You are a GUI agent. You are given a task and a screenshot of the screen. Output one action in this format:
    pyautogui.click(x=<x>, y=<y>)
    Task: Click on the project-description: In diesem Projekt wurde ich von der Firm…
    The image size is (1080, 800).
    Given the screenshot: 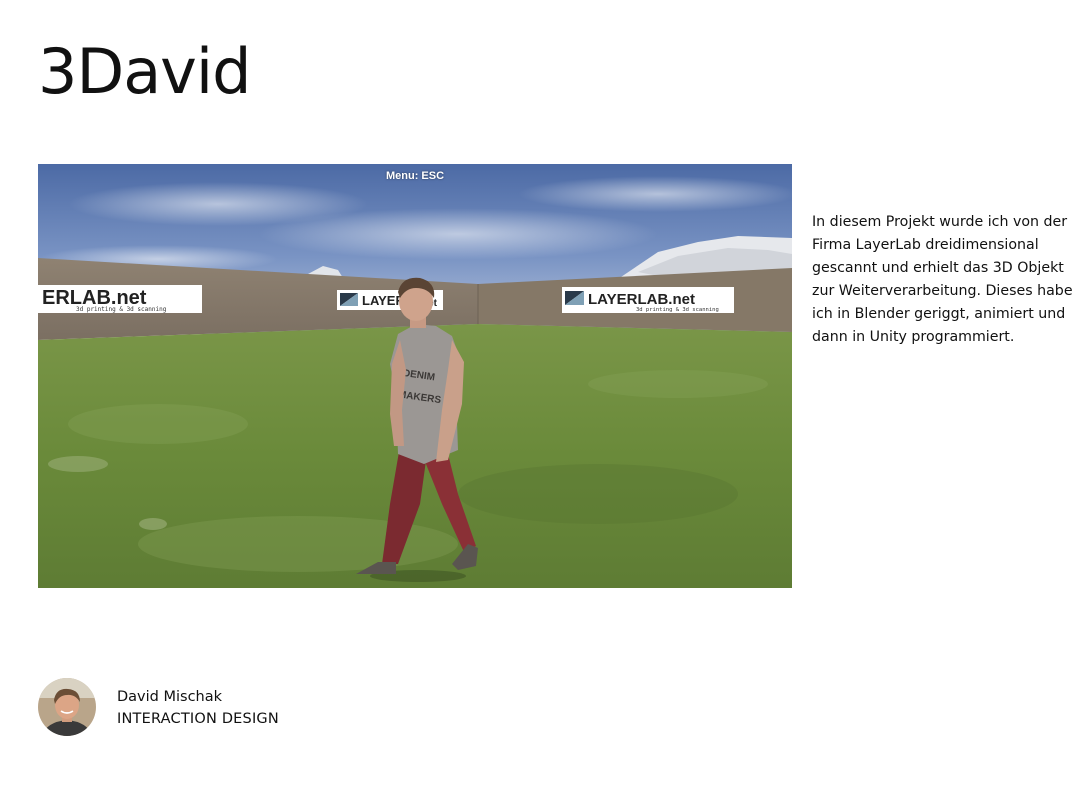 What is the action you would take?
    pyautogui.click(x=942, y=279)
    